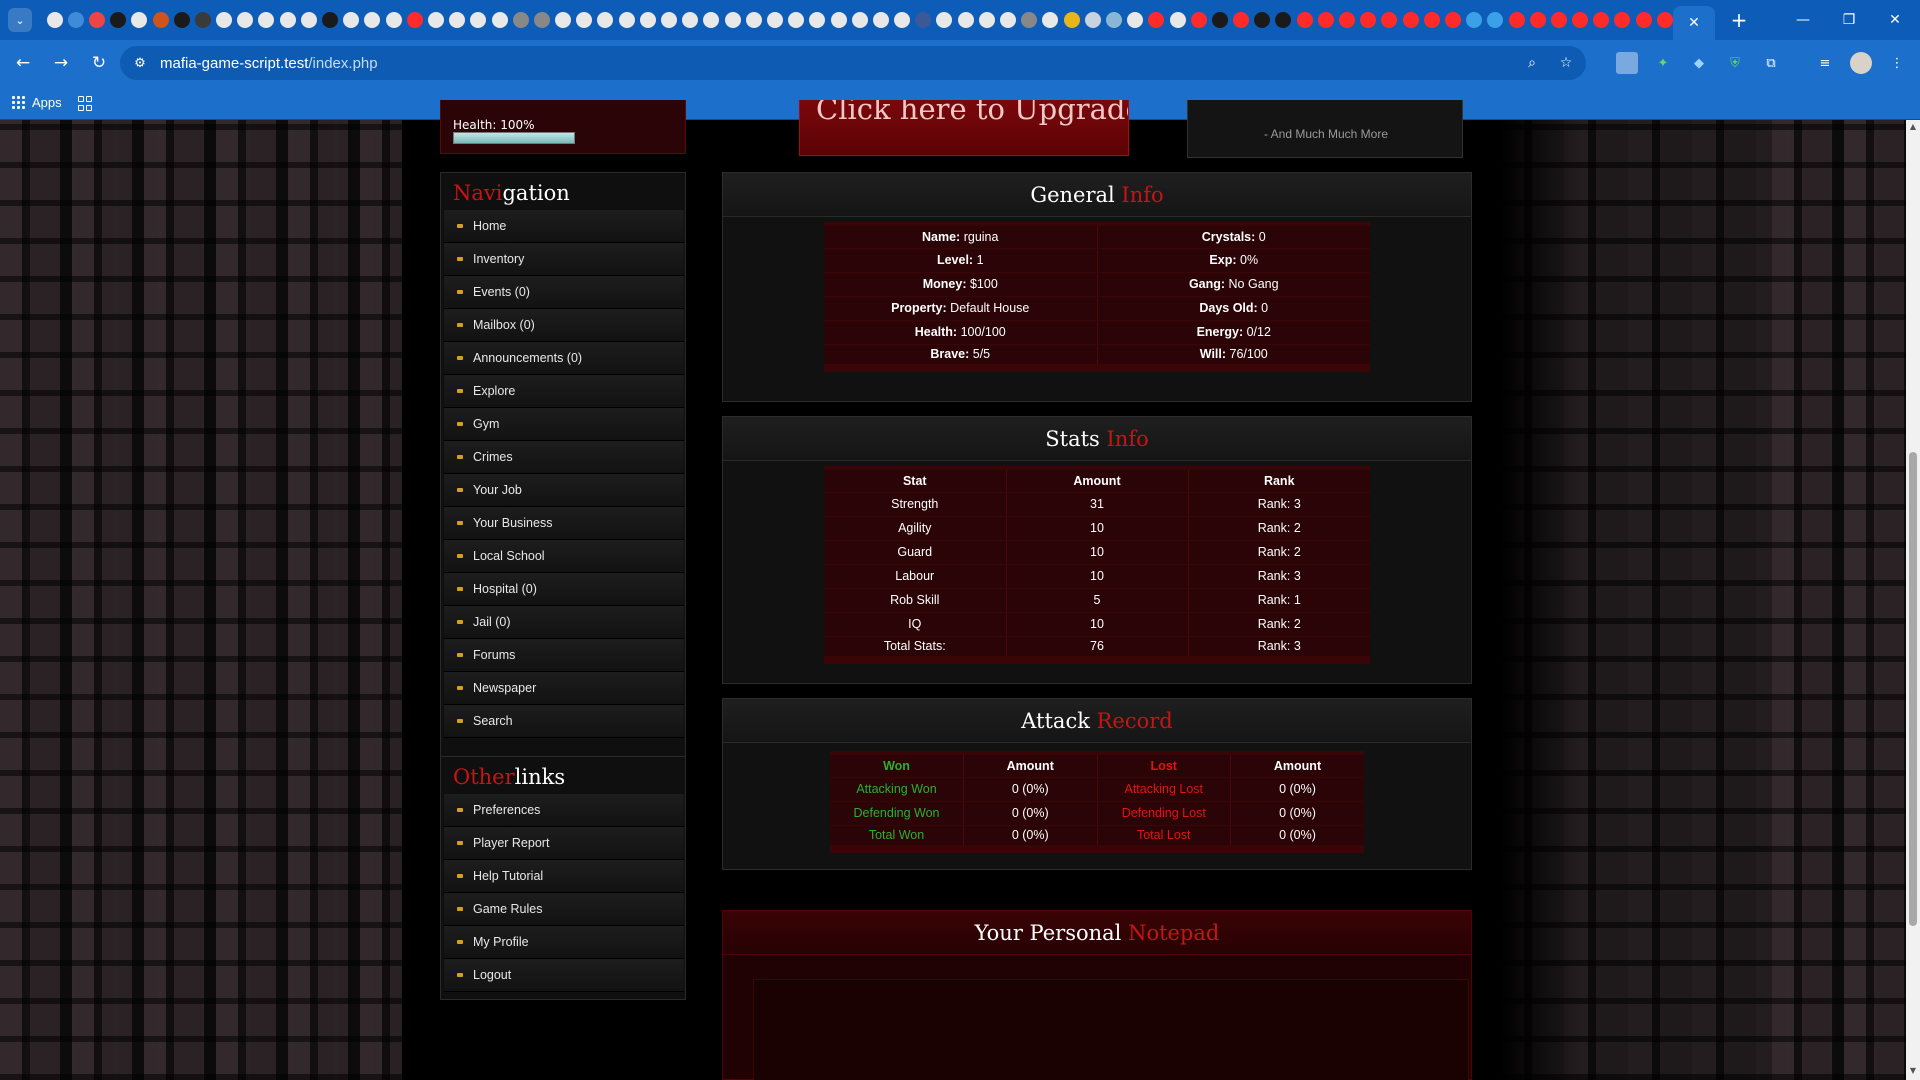 The image size is (1920, 1080). Describe the element at coordinates (84, 103) in the screenshot. I see `tab-groups-icon` at that location.